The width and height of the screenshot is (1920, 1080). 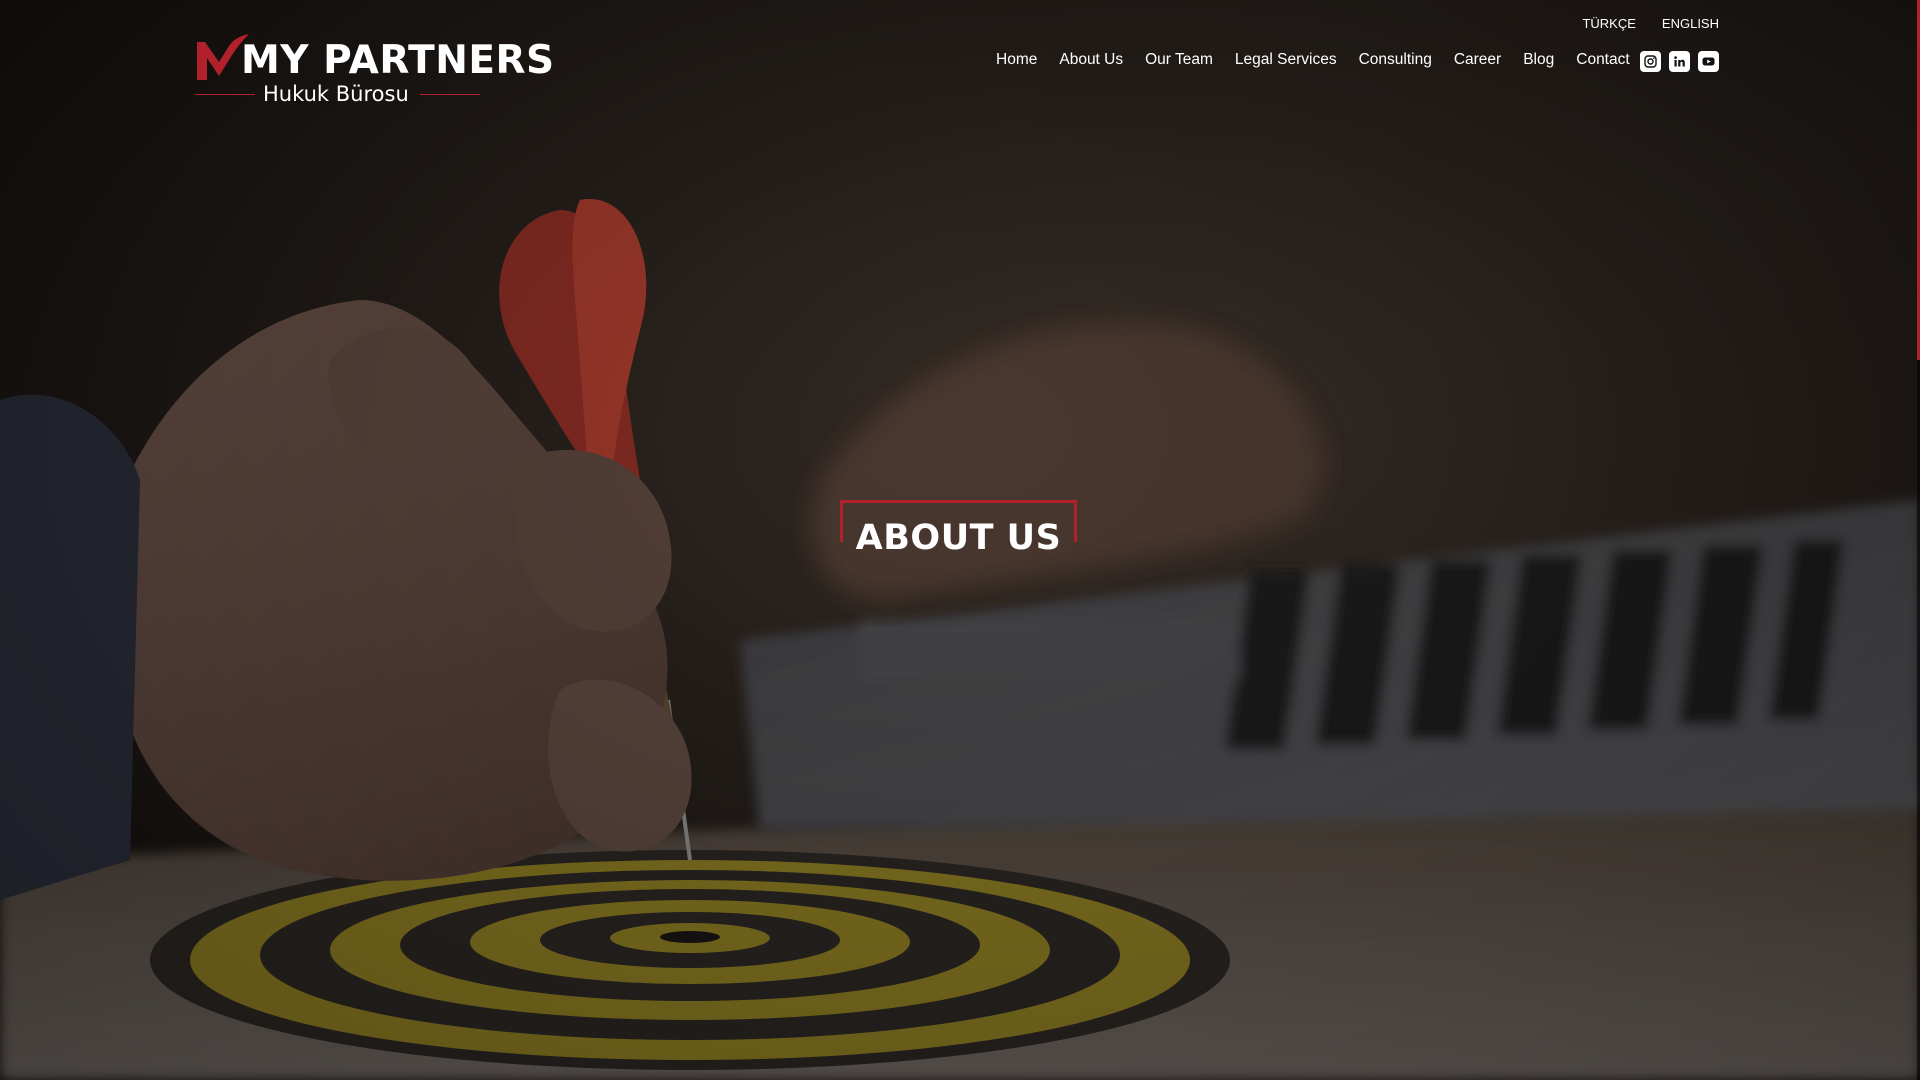 I want to click on youtube-button, so click(x=1708, y=61).